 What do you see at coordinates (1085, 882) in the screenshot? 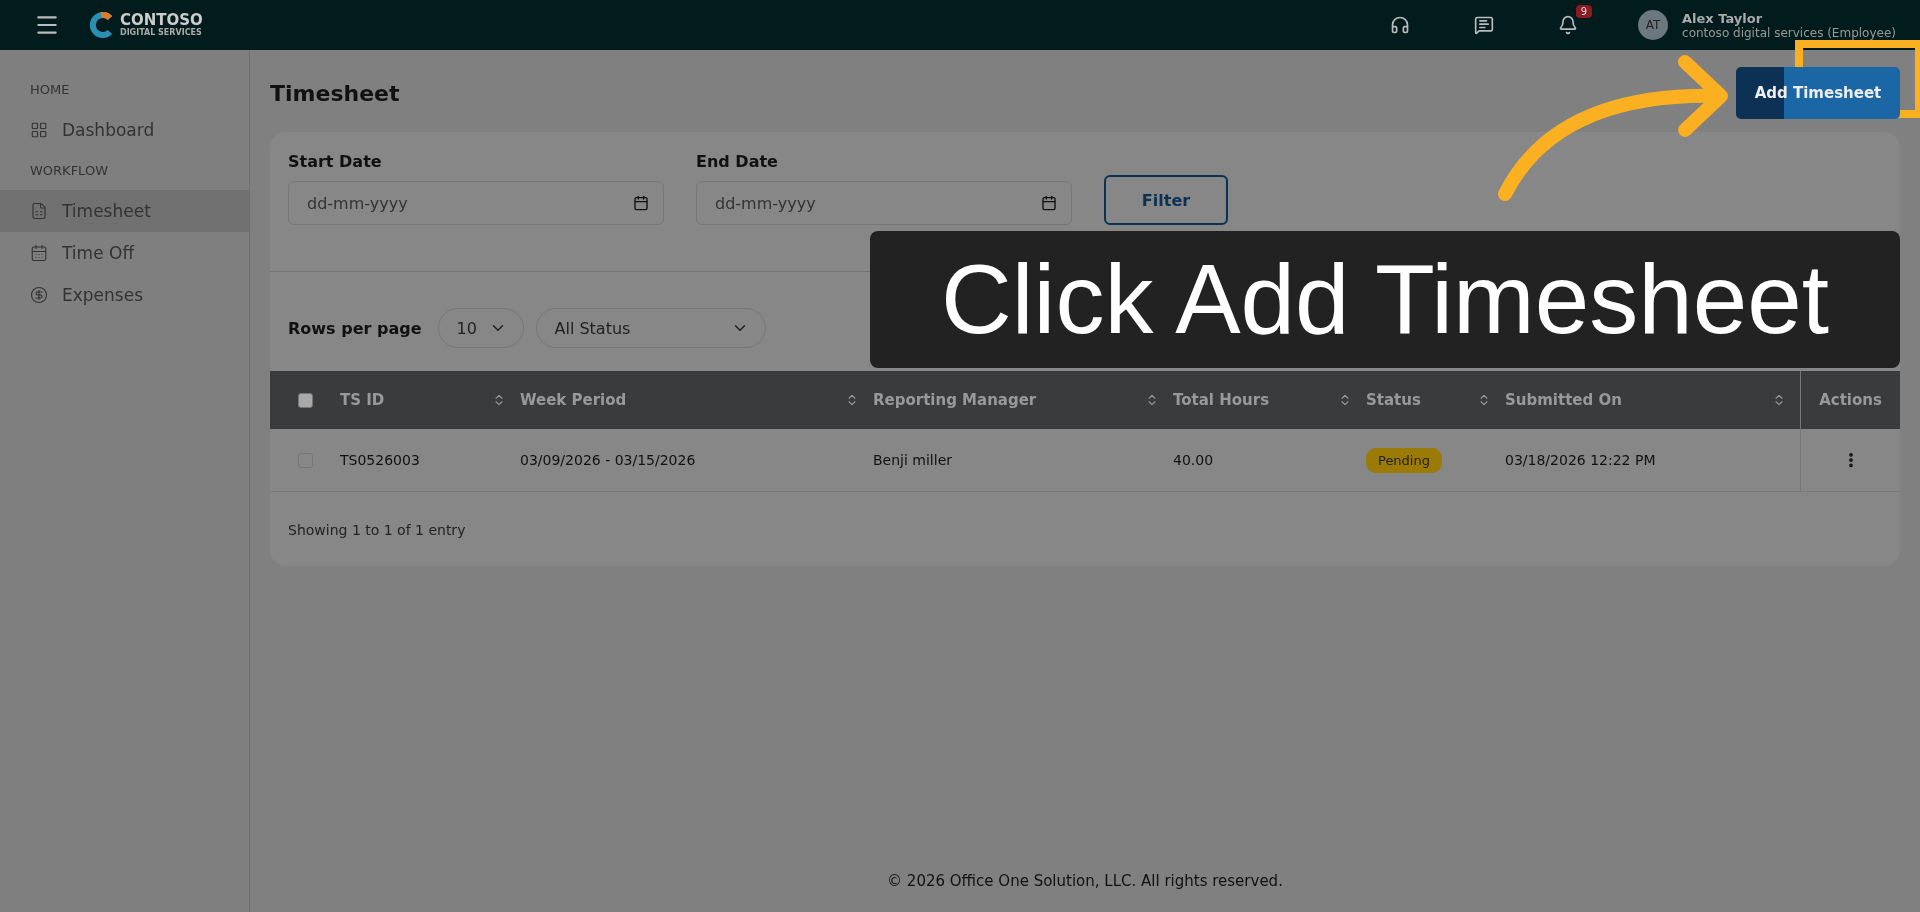
I see `copyright-text: © 2026 Office One Solution, LLC. All rights reserved.` at bounding box center [1085, 882].